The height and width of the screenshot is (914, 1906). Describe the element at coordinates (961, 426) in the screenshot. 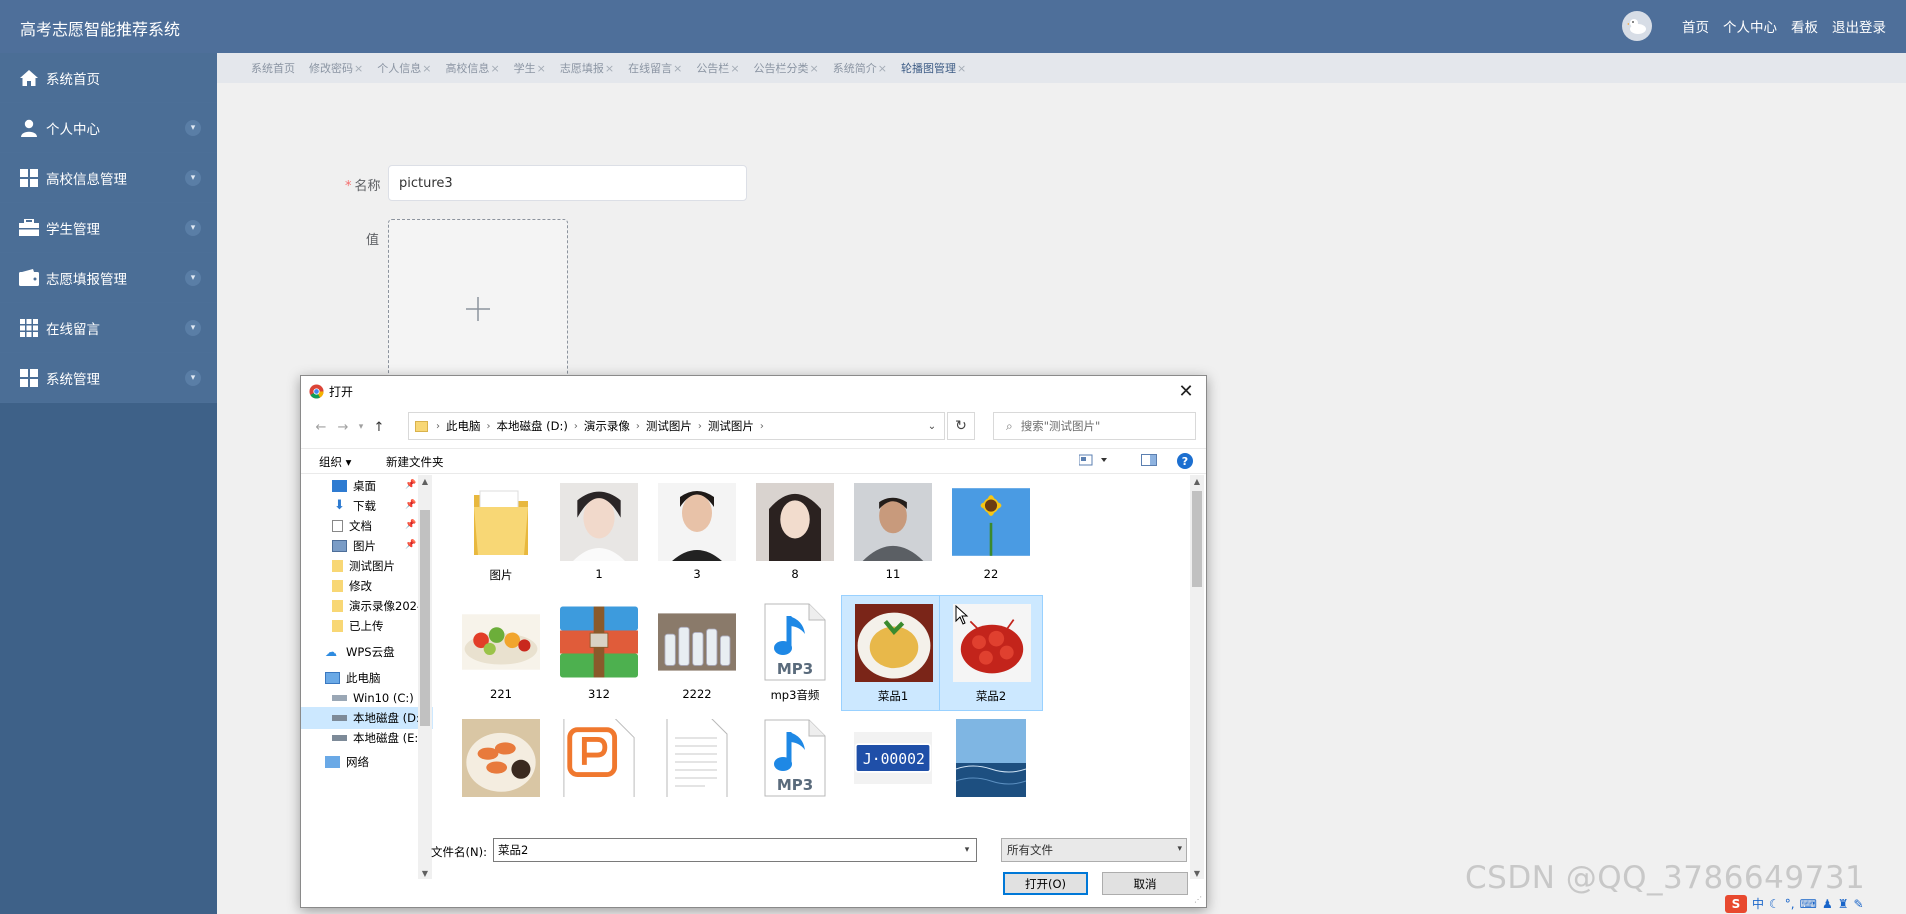

I see `refresh-icon: ↻` at that location.